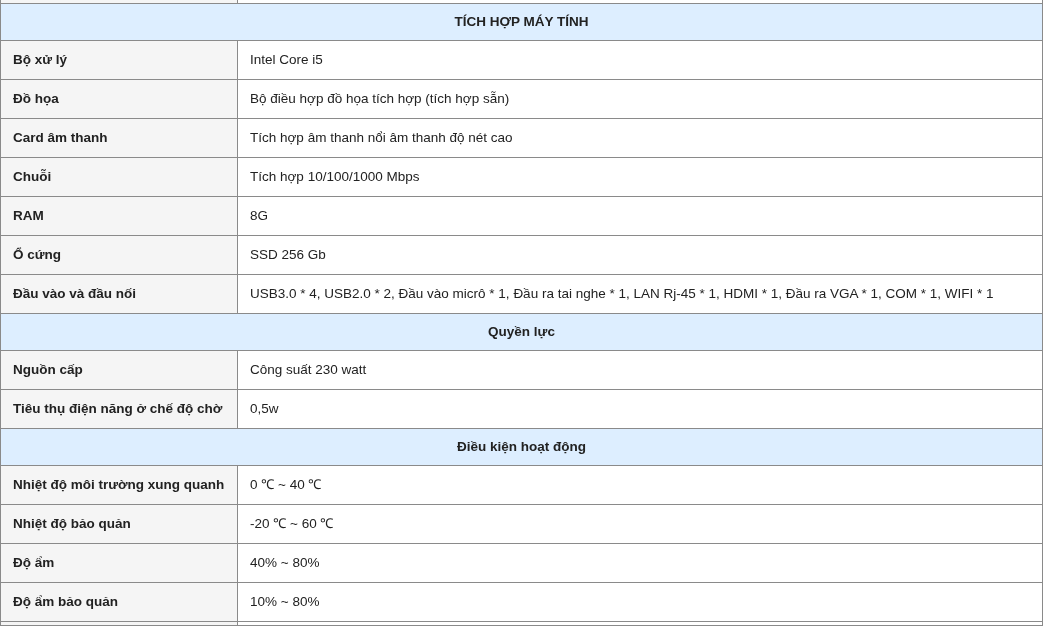 Image resolution: width=1045 pixels, height=641 pixels. Describe the element at coordinates (640, 370) in the screenshot. I see `spec-value: Công suất 230 watt` at that location.